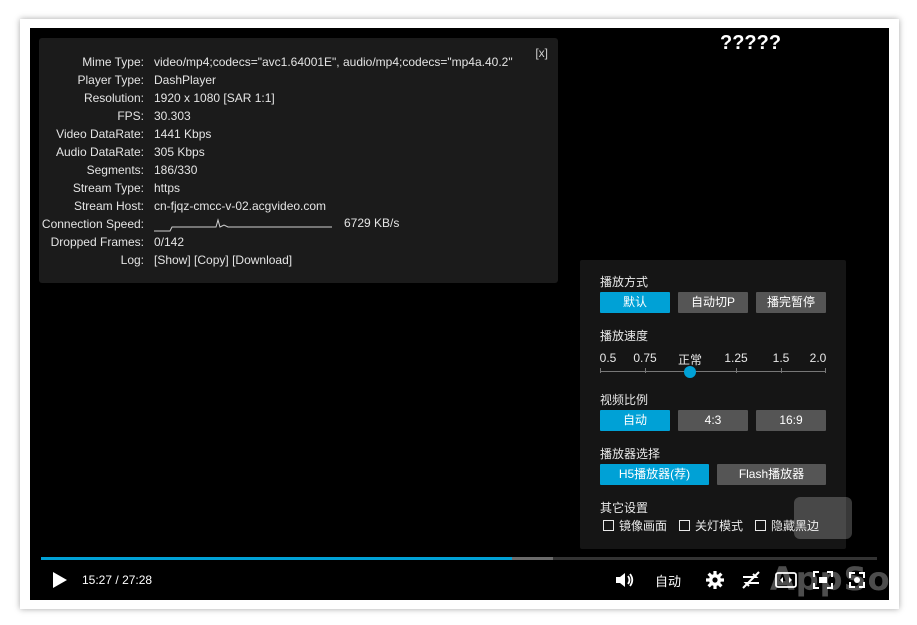  What do you see at coordinates (172, 116) in the screenshot?
I see `stats-value: 30.303` at bounding box center [172, 116].